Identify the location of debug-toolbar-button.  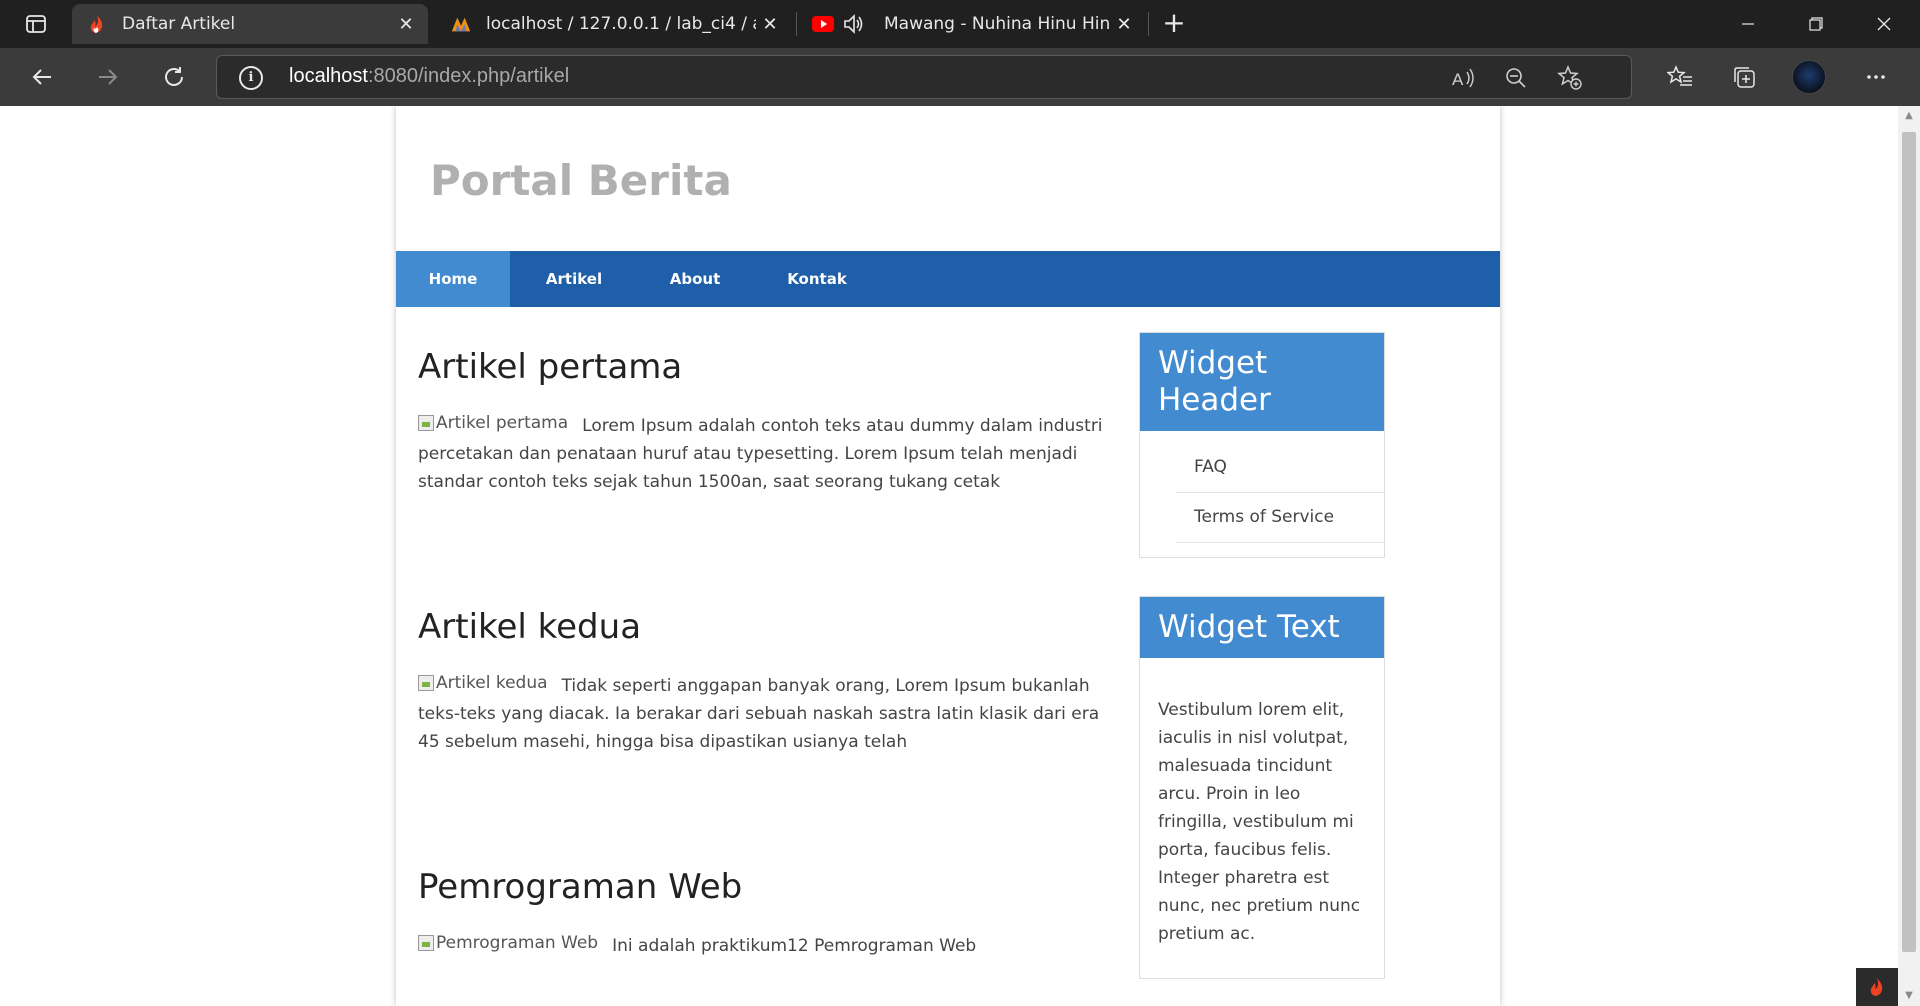
(1877, 987).